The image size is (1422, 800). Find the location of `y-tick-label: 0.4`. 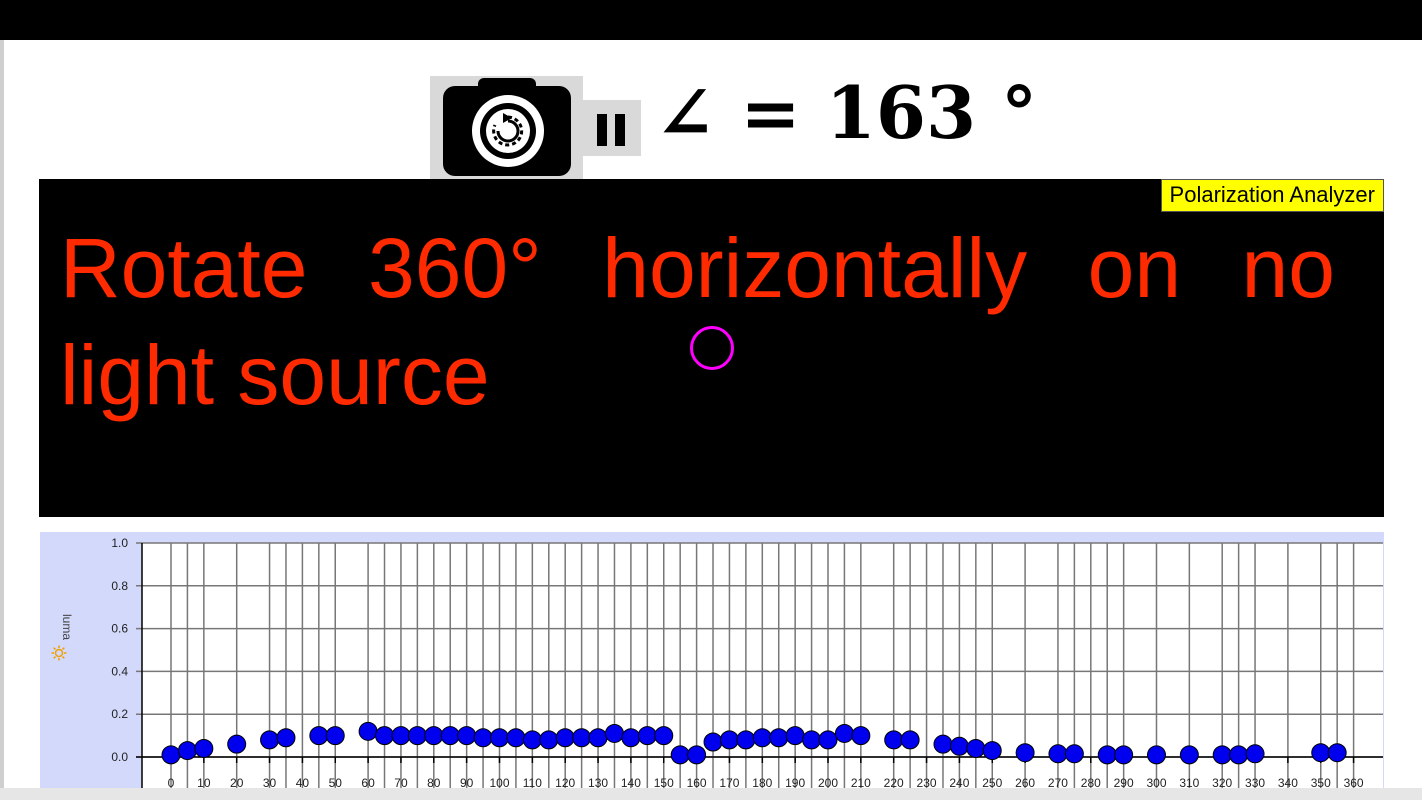

y-tick-label: 0.4 is located at coordinates (119, 671).